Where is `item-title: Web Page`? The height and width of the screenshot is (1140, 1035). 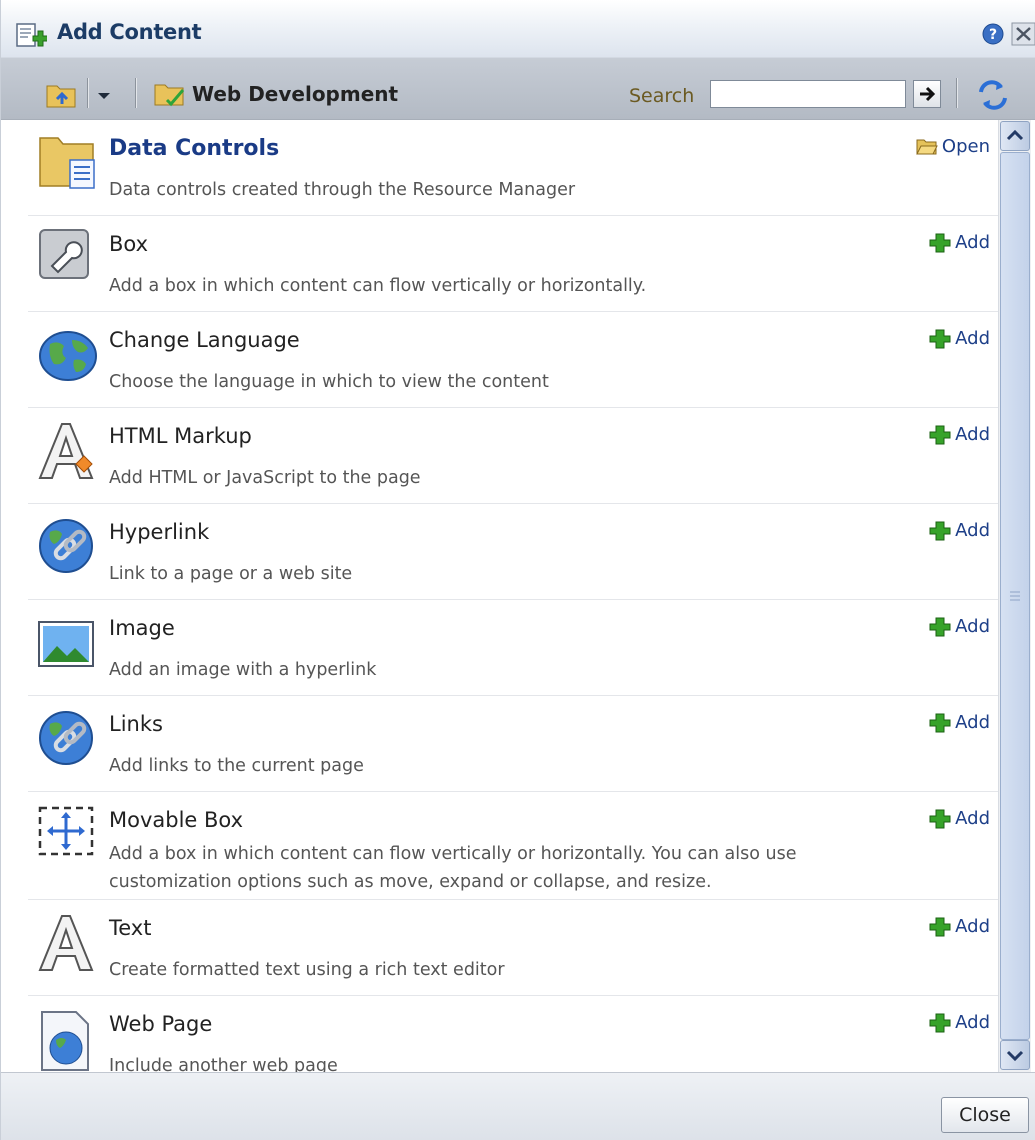 item-title: Web Page is located at coordinates (160, 1024).